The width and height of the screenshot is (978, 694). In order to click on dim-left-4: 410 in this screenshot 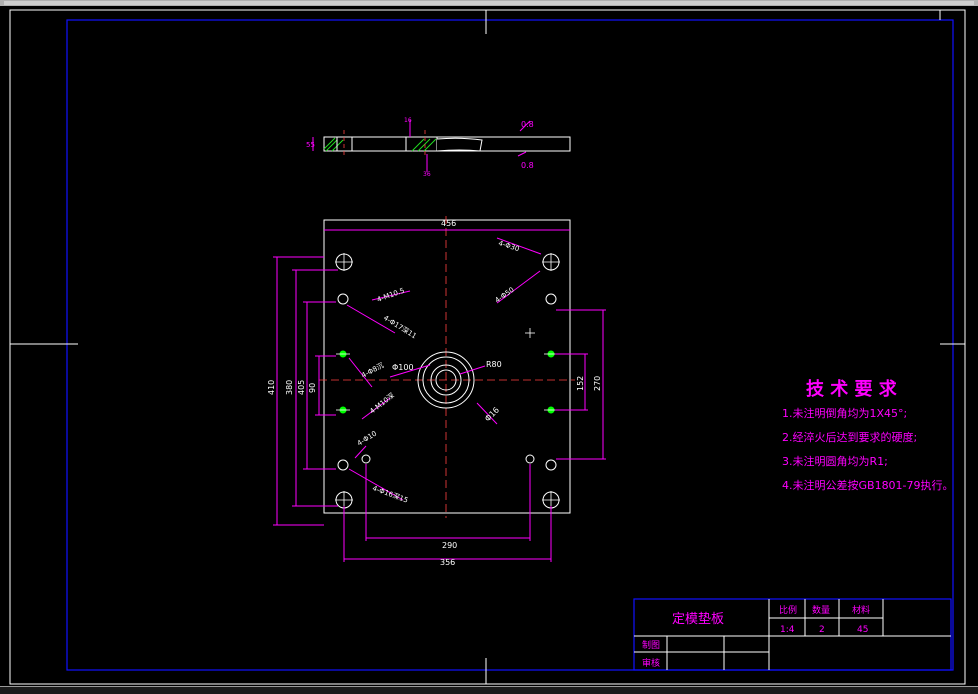, I will do `click(271, 387)`.